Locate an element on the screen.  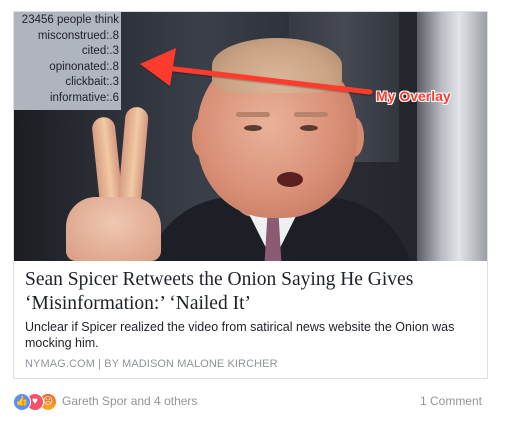
reaction-icons: 👍 ♥ ☹ is located at coordinates (40, 402).